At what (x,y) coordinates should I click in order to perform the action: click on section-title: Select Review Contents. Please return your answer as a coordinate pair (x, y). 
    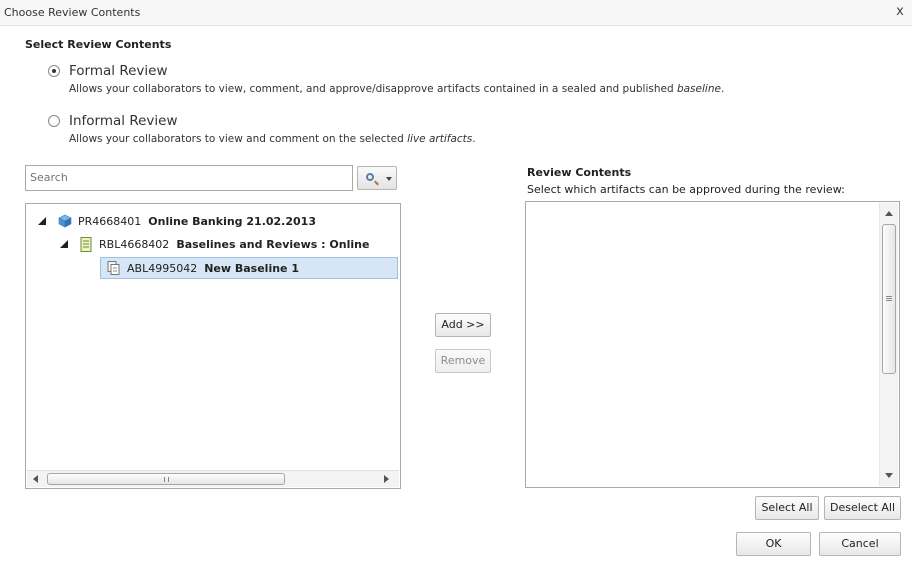
    Looking at the image, I should click on (98, 44).